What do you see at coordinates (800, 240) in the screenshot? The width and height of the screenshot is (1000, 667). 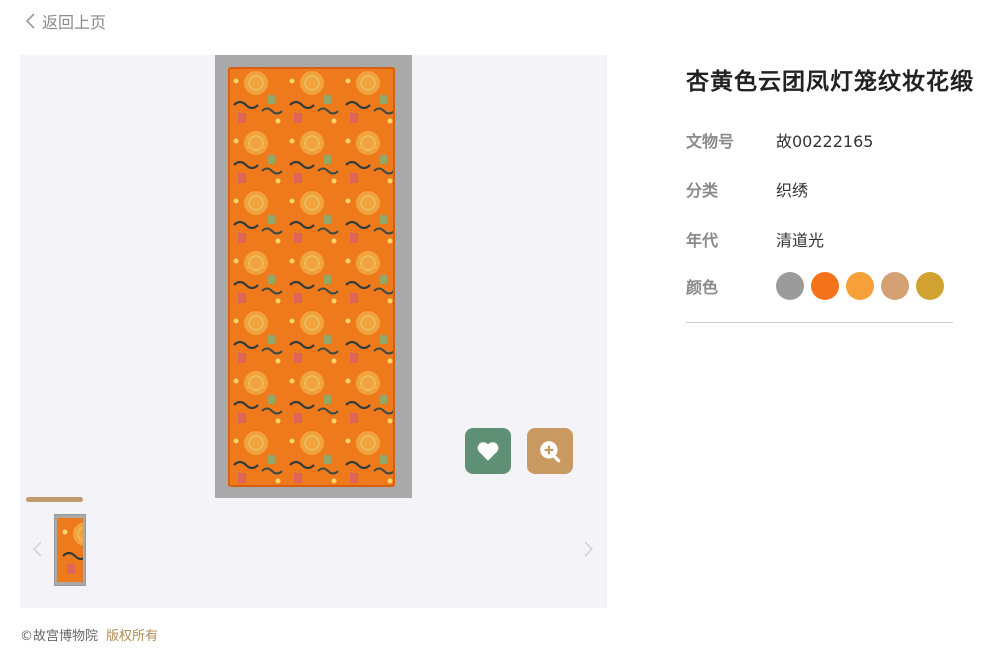 I see `detail-value: 清道光` at bounding box center [800, 240].